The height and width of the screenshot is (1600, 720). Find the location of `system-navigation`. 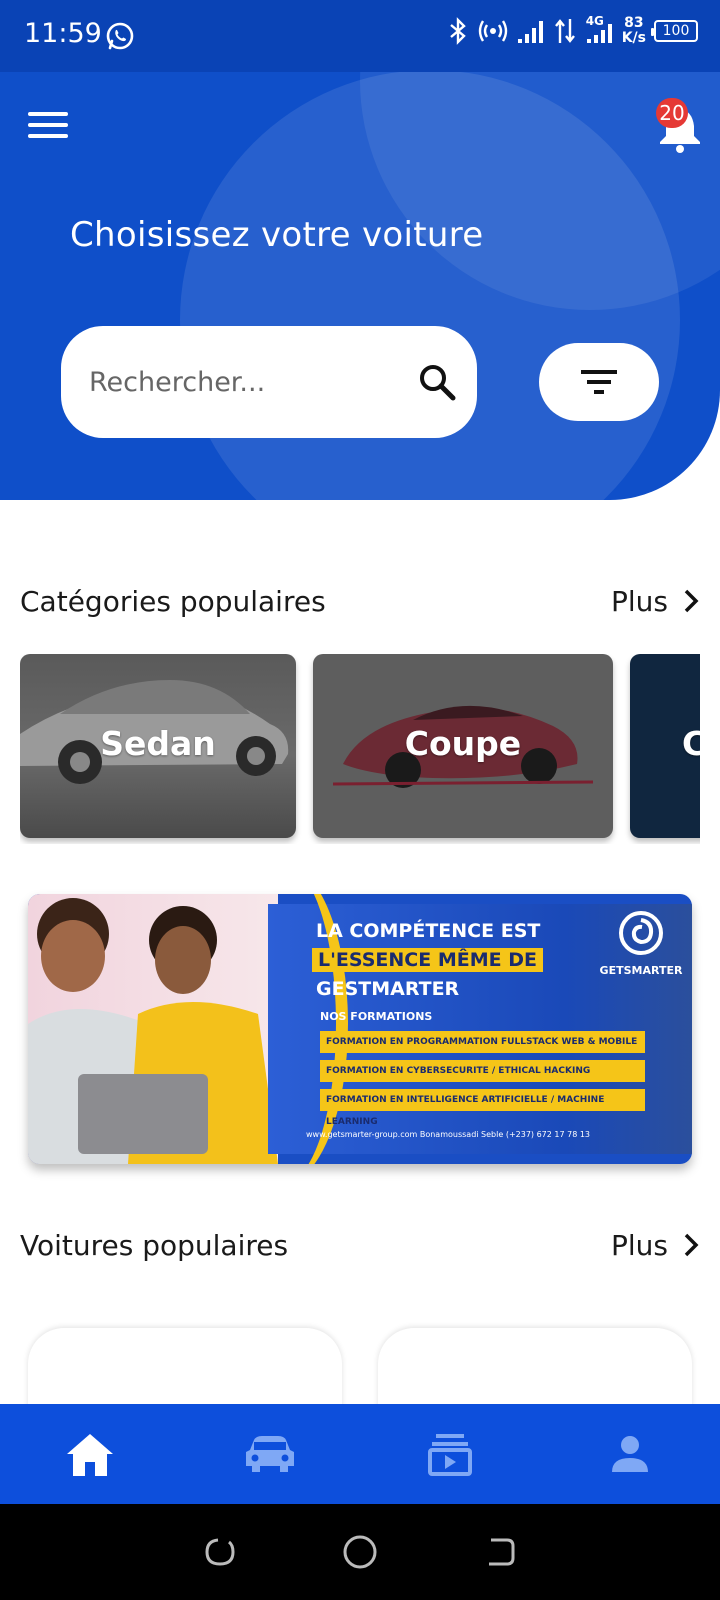

system-navigation is located at coordinates (360, 1552).